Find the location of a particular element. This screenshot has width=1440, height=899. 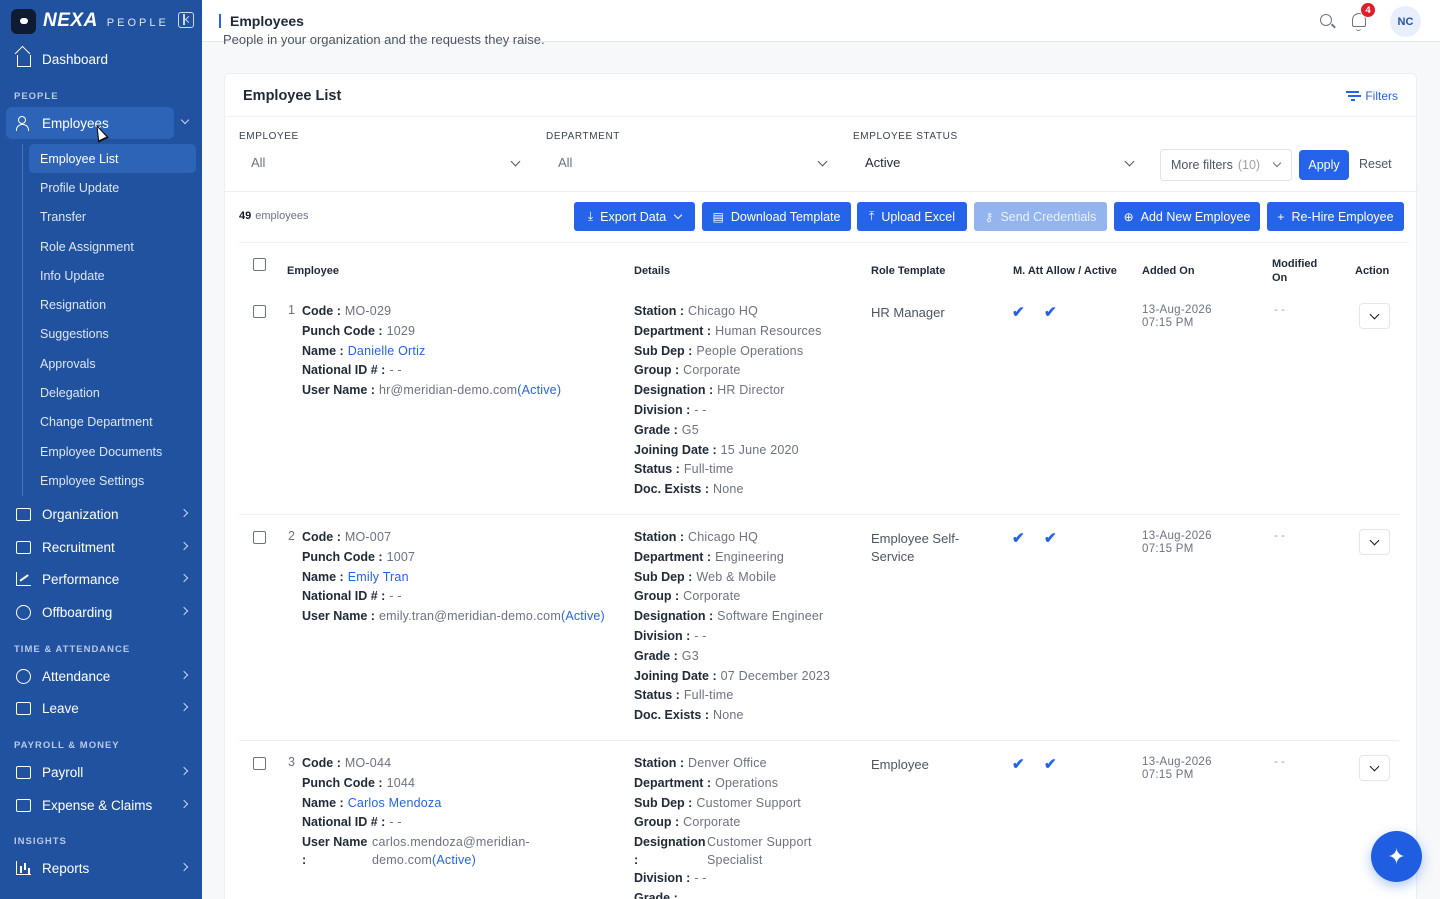

doc-exists-value: None is located at coordinates (728, 489).